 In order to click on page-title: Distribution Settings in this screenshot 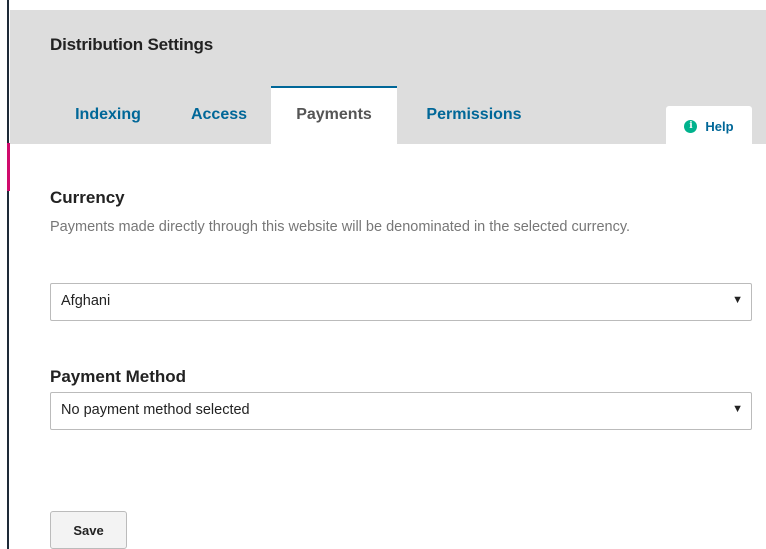, I will do `click(131, 44)`.